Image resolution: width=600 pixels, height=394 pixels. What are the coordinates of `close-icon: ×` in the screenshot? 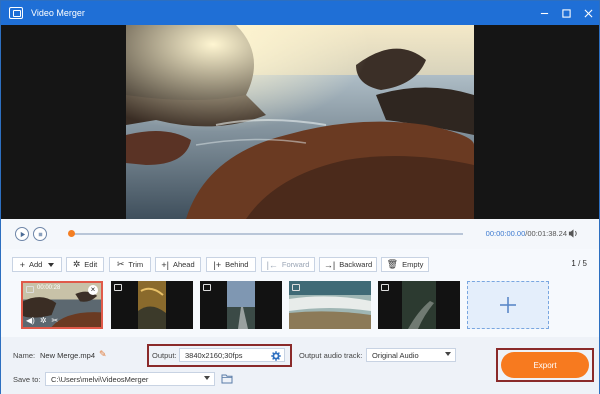 It's located at (93, 290).